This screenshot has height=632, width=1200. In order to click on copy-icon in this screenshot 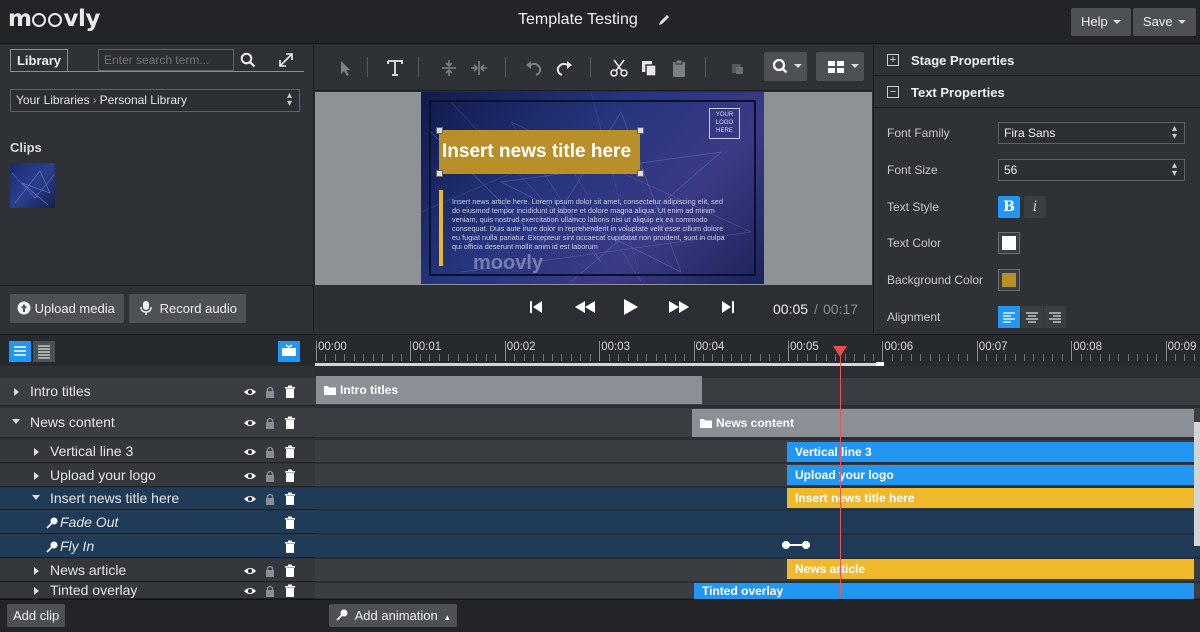, I will do `click(649, 68)`.